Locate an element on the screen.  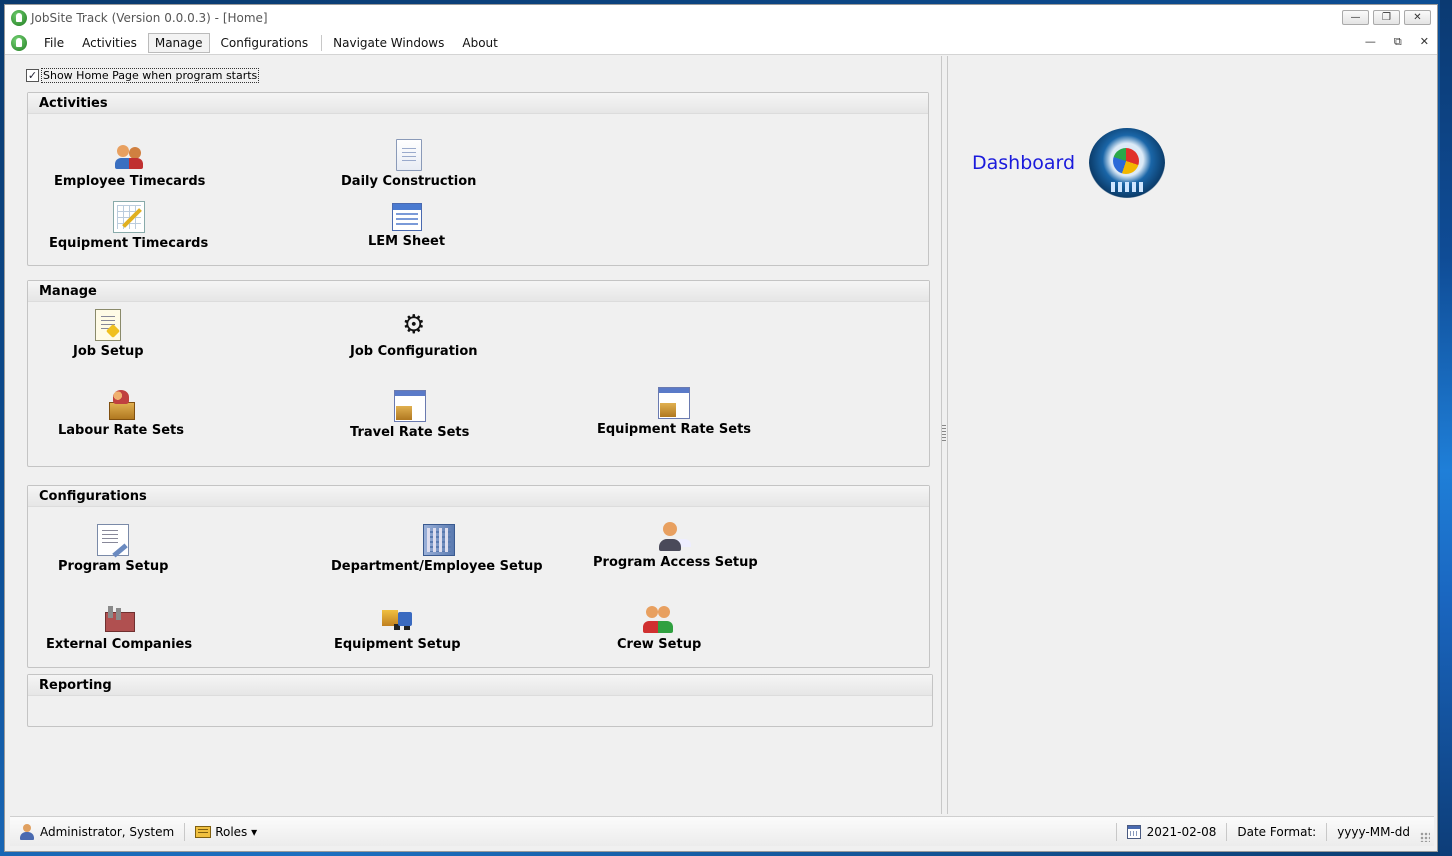
factory-icon is located at coordinates (119, 618).